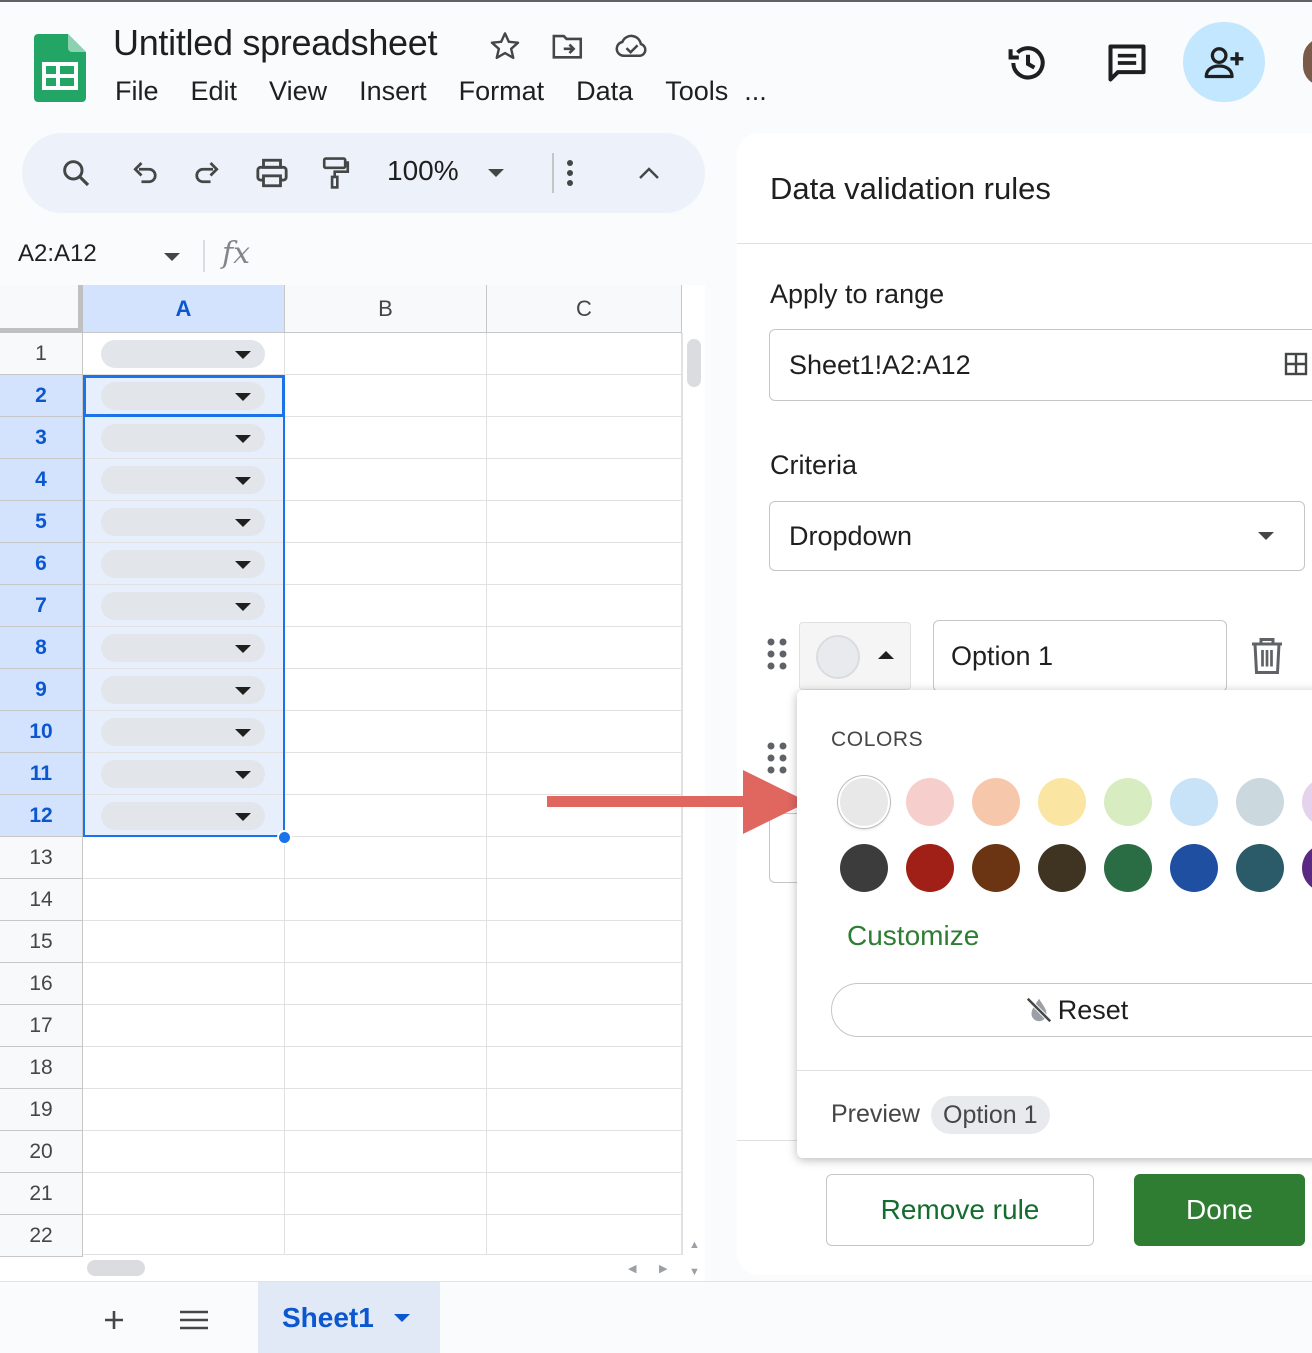 This screenshot has height=1353, width=1312. I want to click on criteria-select: Dropdown, so click(1037, 536).